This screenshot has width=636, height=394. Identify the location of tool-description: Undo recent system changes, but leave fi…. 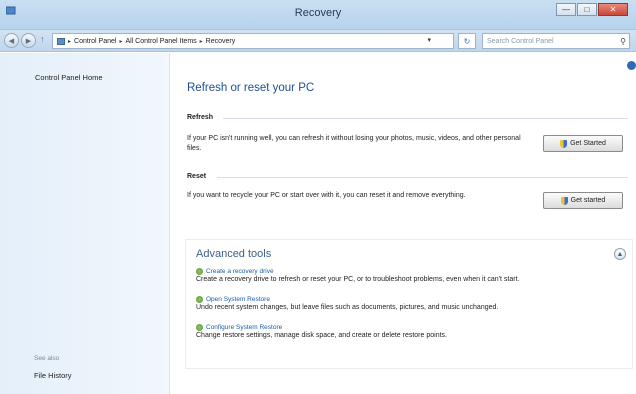
(347, 307).